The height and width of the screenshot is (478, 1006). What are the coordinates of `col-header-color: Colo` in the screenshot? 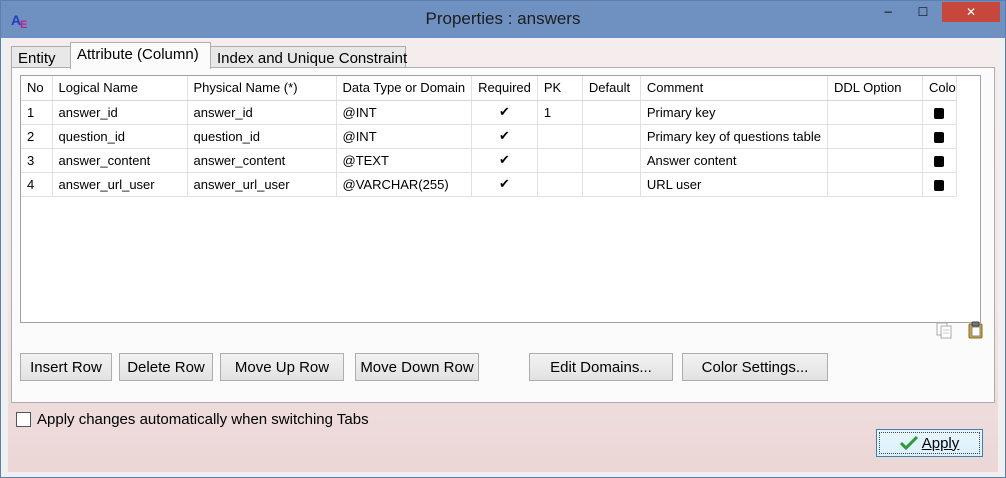 It's located at (939, 88).